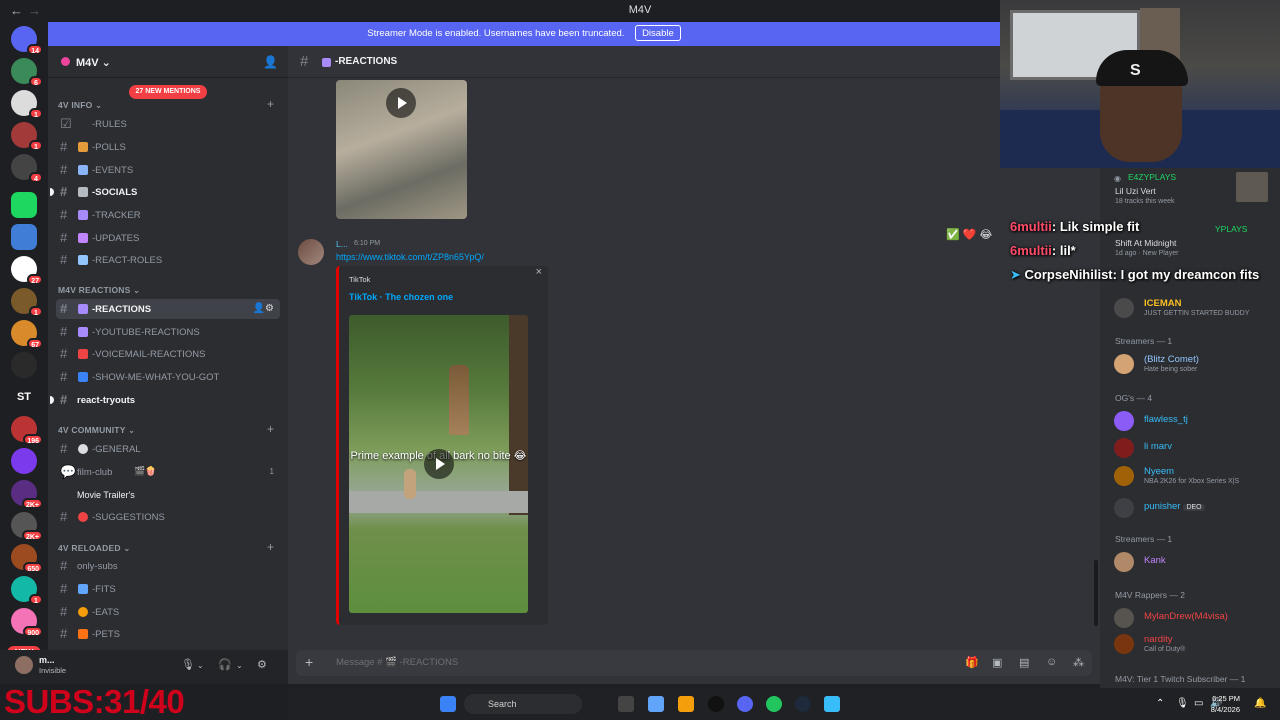  I want to click on channel-rules: ☑ -RULES, so click(168, 124).